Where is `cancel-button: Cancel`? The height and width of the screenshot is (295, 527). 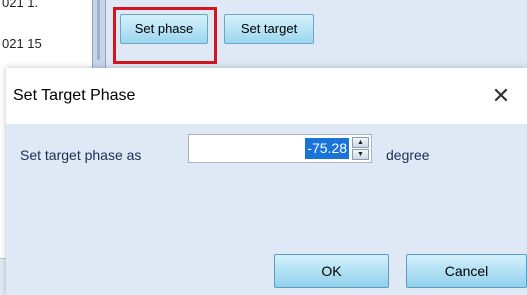
cancel-button: Cancel is located at coordinates (466, 271).